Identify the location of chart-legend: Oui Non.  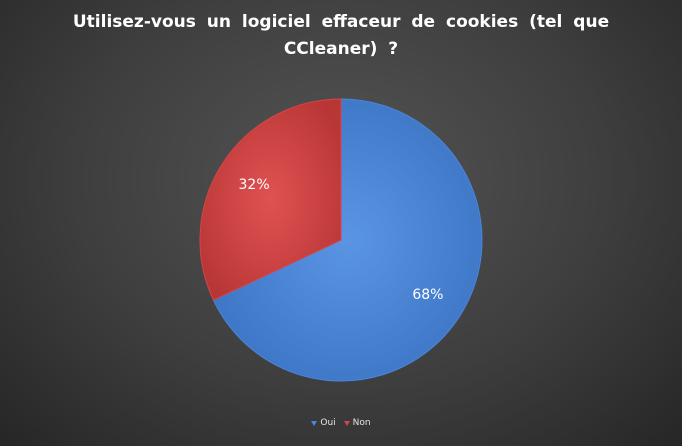
(341, 423).